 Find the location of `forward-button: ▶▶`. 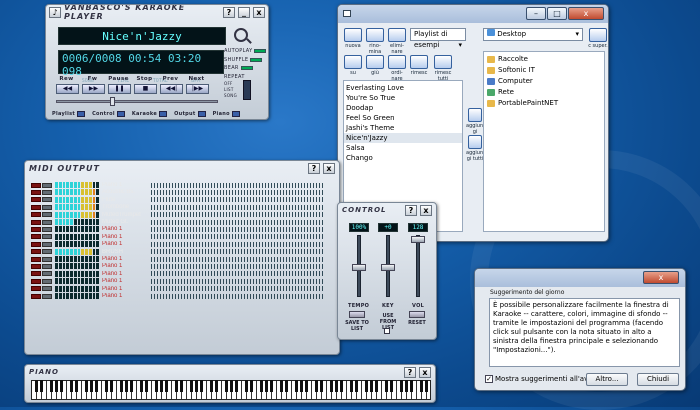

forward-button: ▶▶ is located at coordinates (93, 89).